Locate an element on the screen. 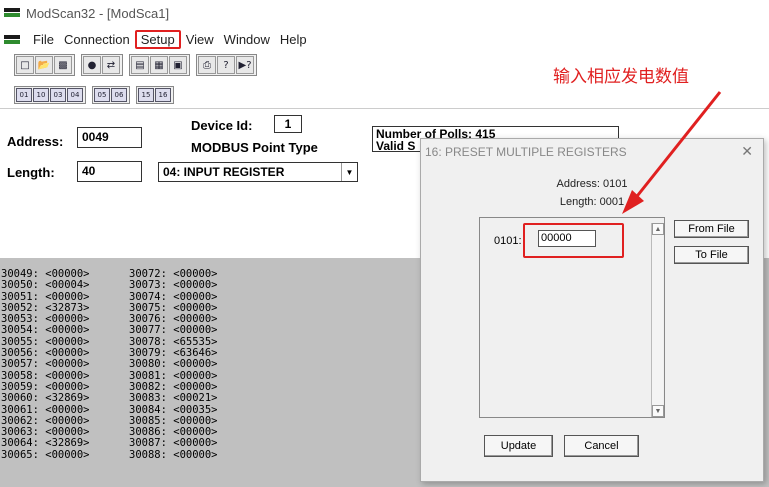  write-register-icon: 06 is located at coordinates (119, 95).